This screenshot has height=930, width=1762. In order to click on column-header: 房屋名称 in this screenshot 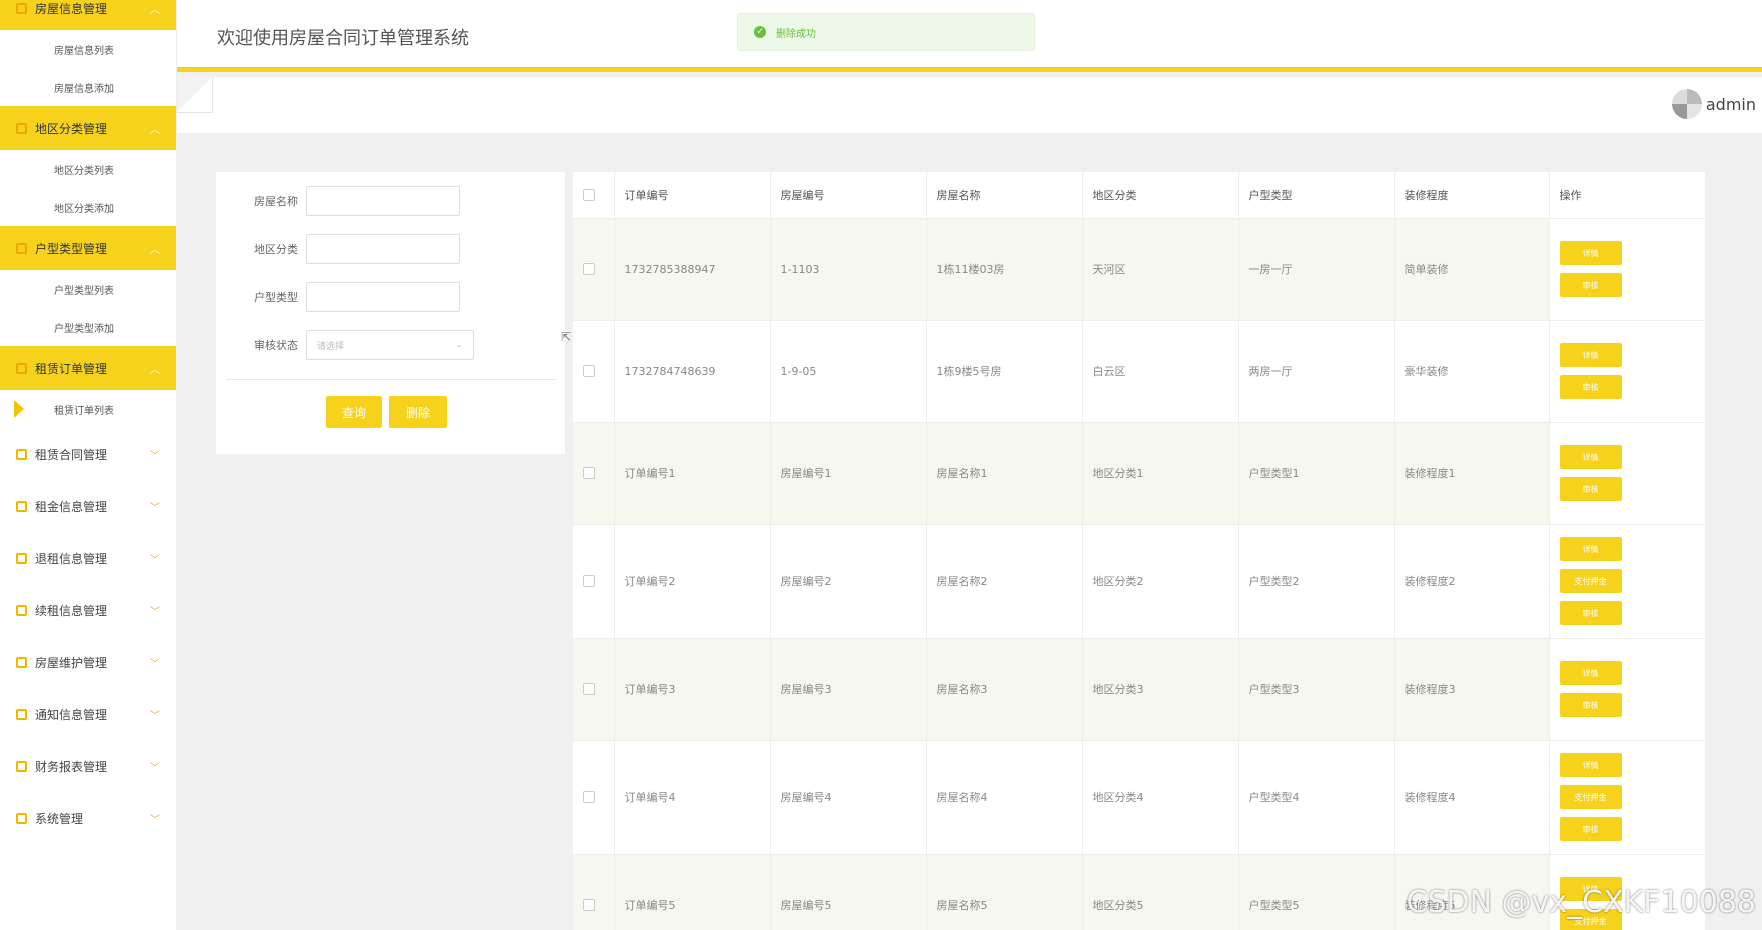, I will do `click(1004, 195)`.